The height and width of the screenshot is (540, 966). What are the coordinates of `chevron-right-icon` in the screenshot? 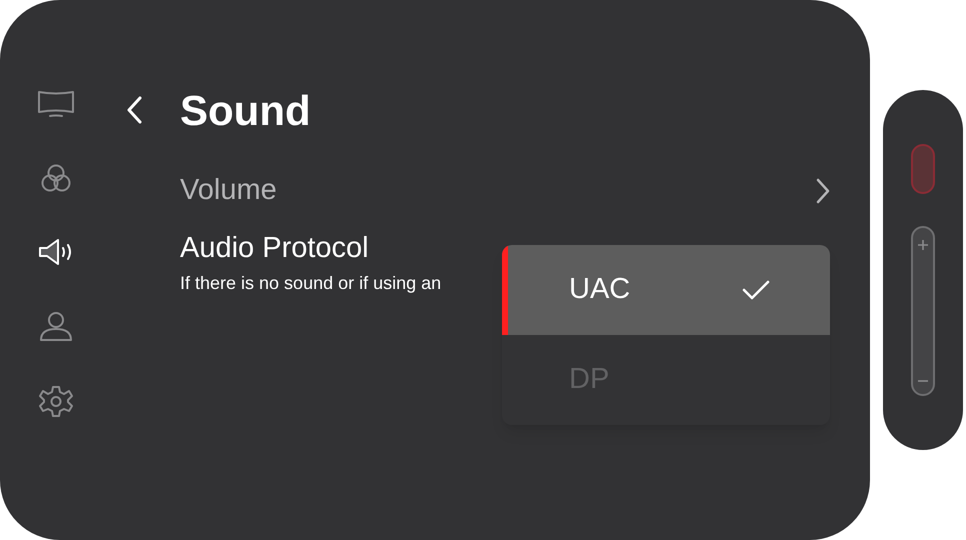 It's located at (823, 191).